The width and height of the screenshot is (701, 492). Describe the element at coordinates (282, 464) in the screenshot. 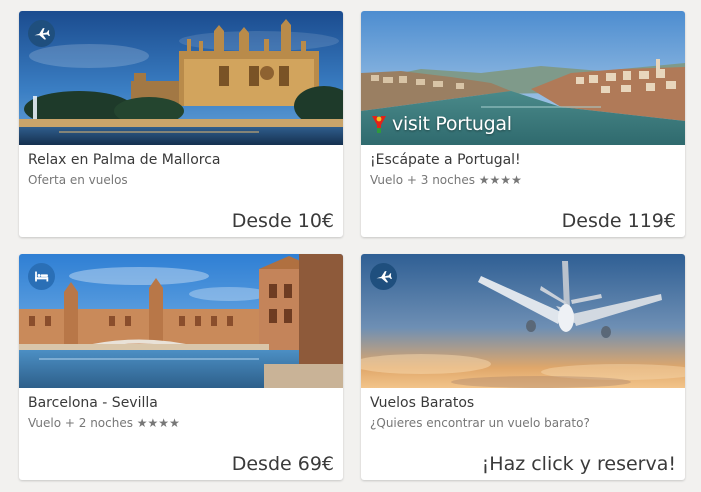

I see `offer-price: Desde 69€` at that location.